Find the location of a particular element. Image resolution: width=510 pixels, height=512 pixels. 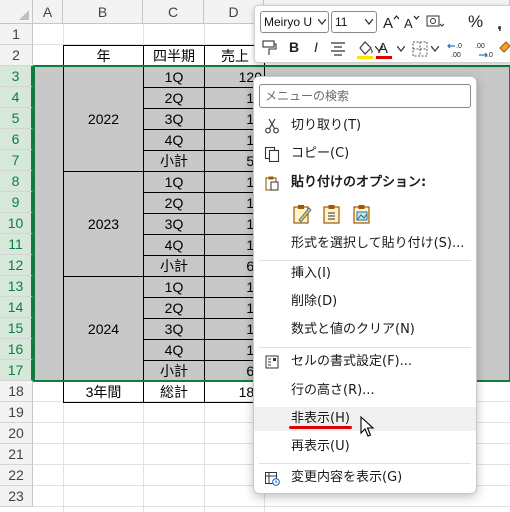

row-header-13: 13 is located at coordinates (16, 286).